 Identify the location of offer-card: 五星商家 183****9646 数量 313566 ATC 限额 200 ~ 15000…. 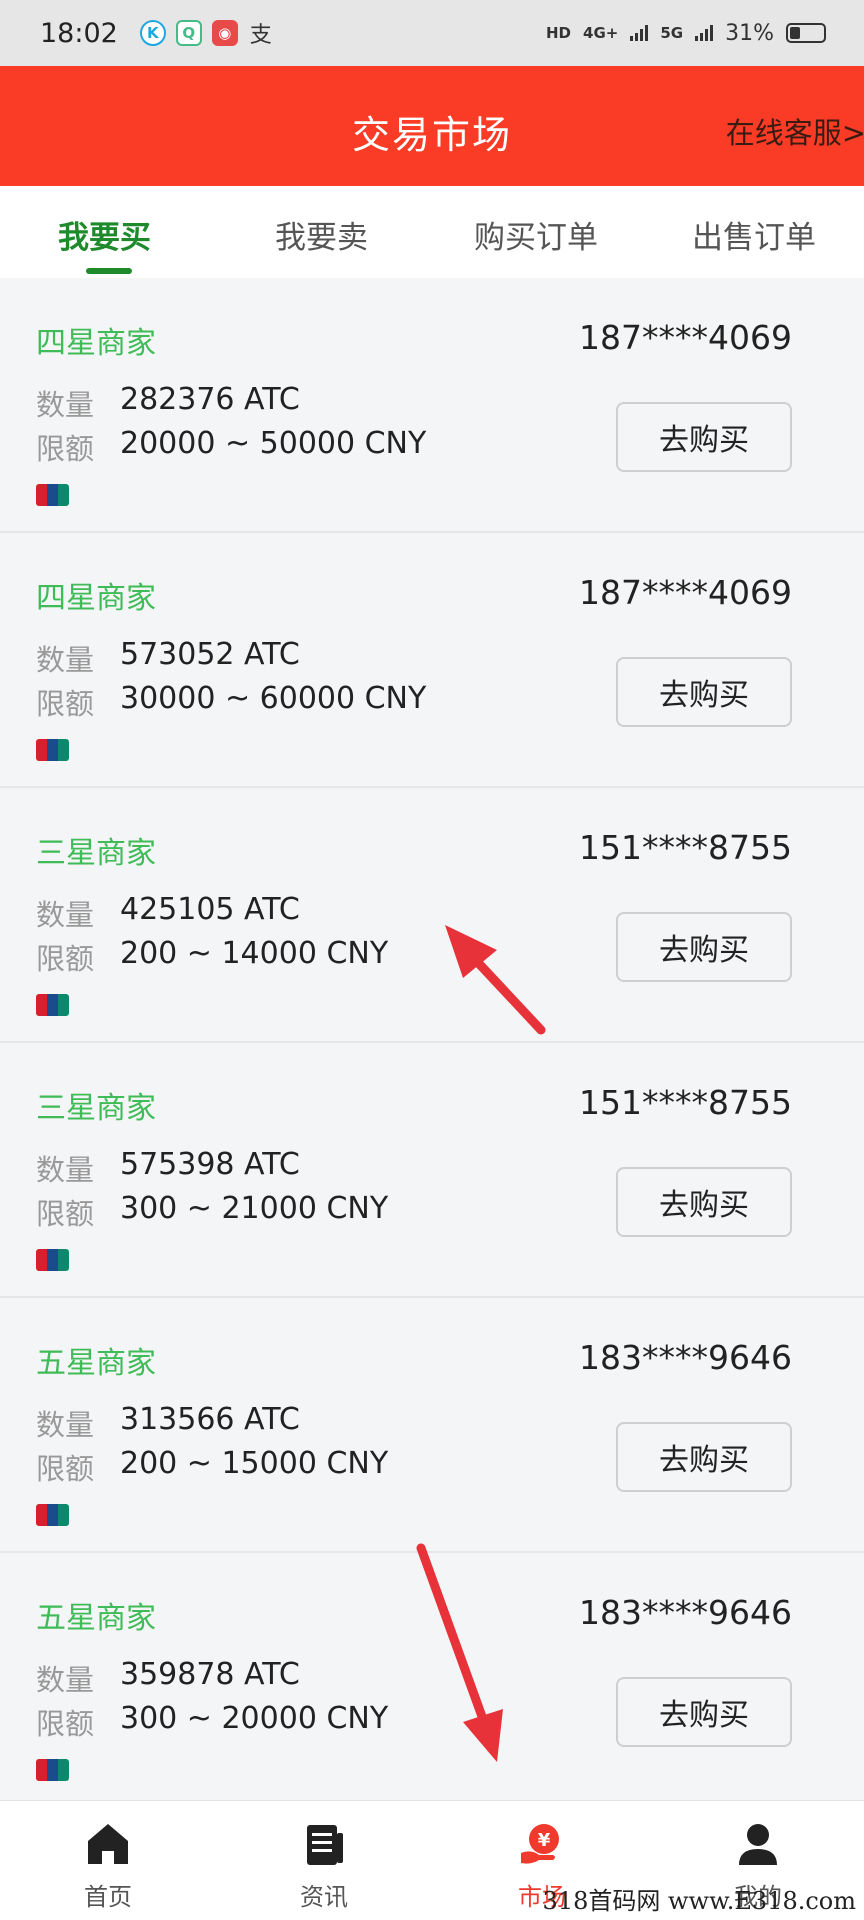
(432, 1425).